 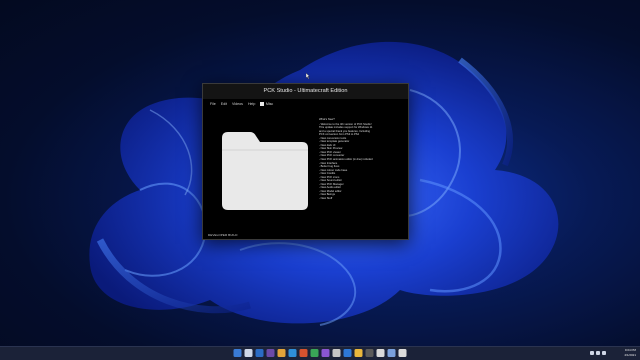 I want to click on menu-videos: Videos, so click(x=237, y=104).